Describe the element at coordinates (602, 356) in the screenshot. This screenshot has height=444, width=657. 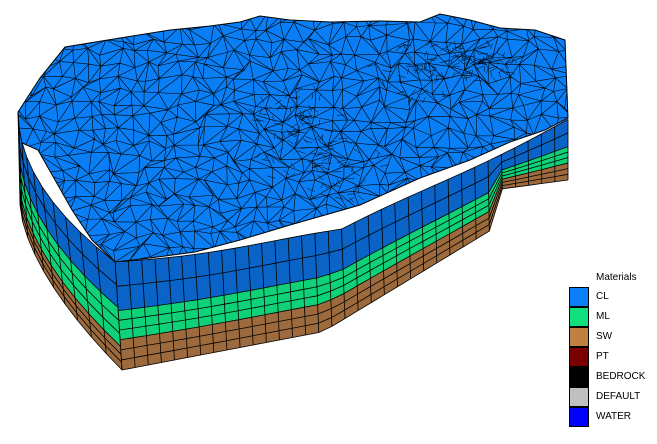
I see `legend-label-pt: PT` at that location.